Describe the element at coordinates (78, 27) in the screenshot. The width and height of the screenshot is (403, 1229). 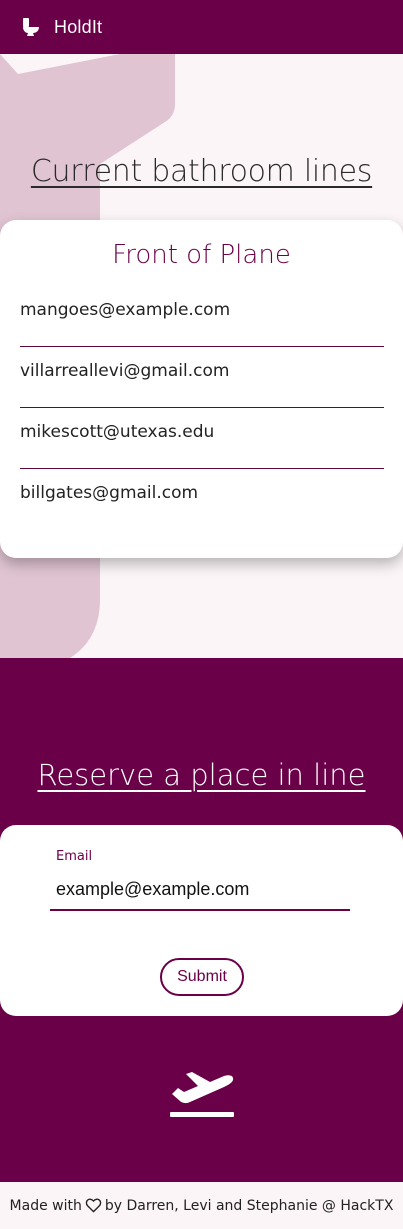
I see `app-title: HoldIt` at that location.